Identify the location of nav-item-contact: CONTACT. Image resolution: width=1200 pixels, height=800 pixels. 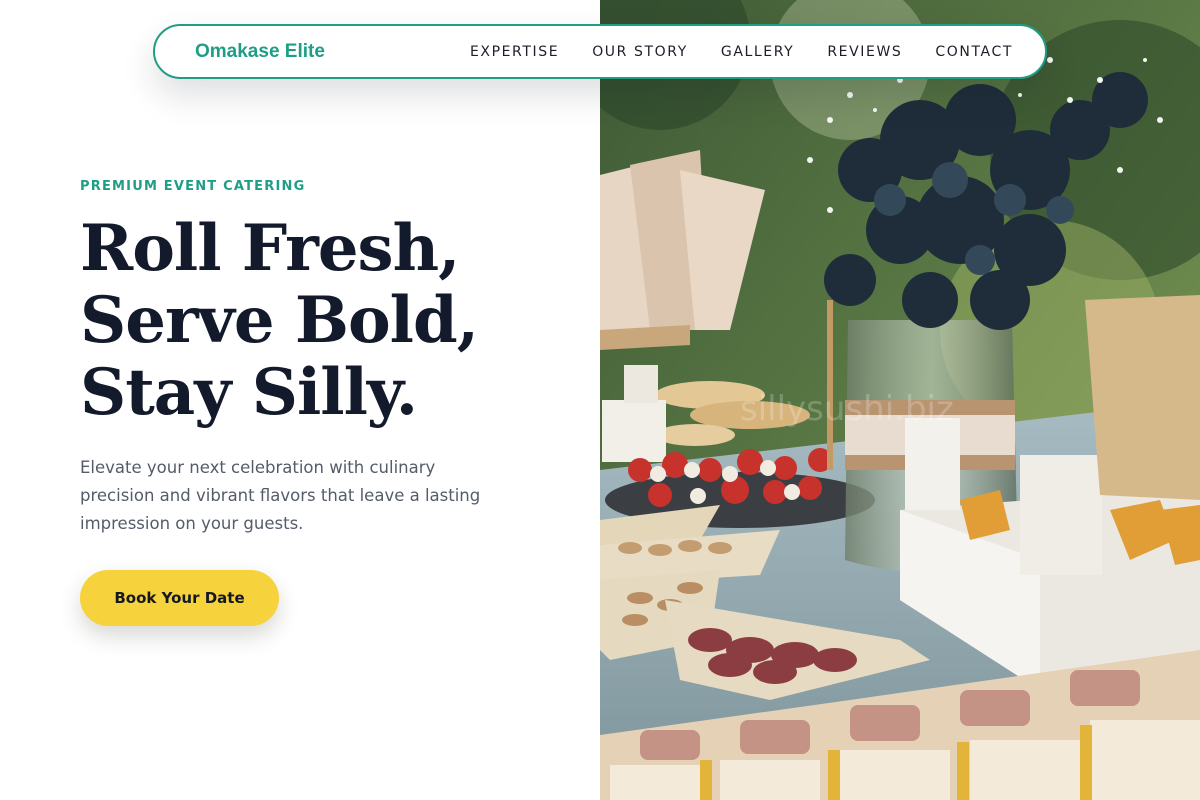
(974, 52).